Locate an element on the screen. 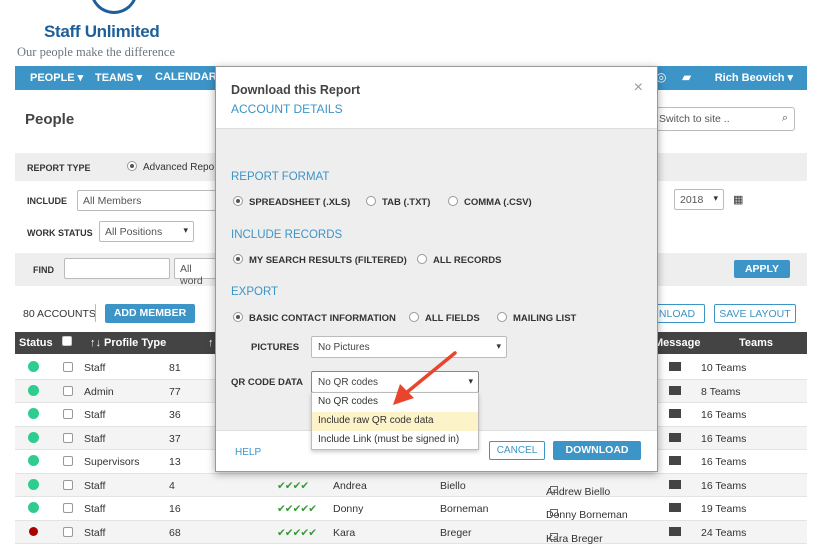  cell-number: 37 is located at coordinates (175, 438).